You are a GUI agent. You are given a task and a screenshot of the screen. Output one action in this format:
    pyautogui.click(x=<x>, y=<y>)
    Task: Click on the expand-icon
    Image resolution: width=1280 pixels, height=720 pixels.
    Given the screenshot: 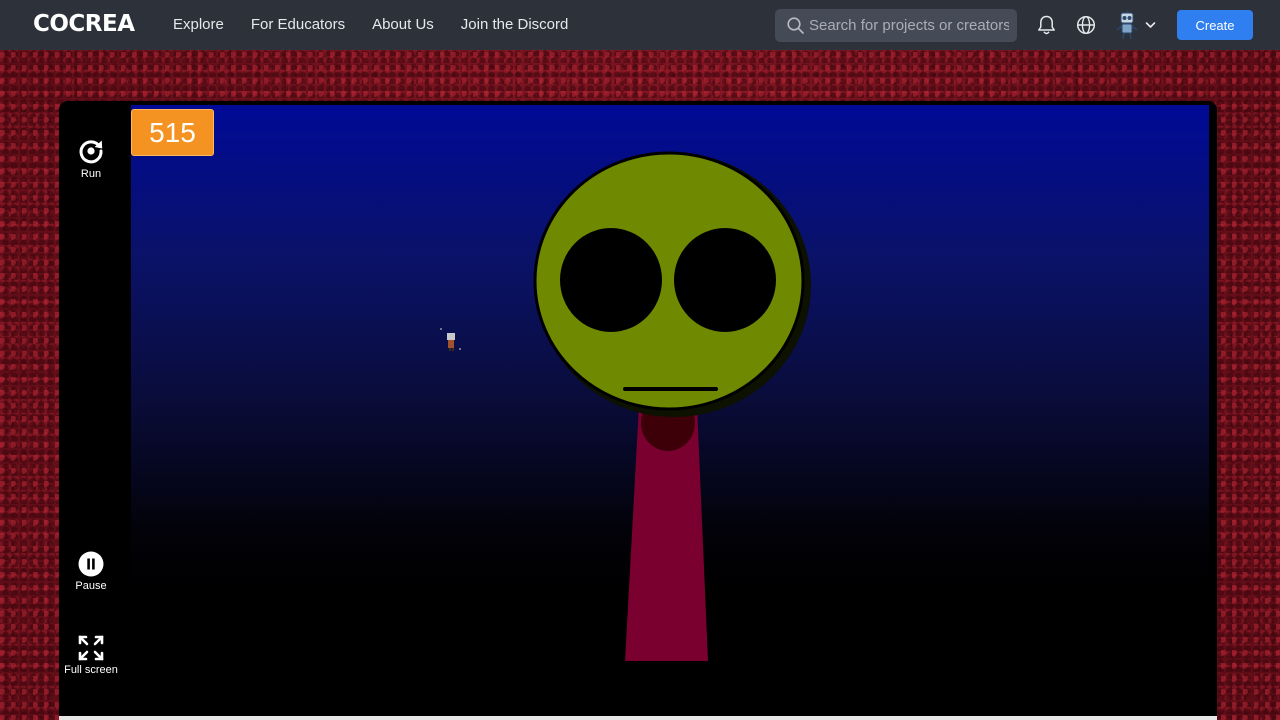 What is the action you would take?
    pyautogui.click(x=91, y=648)
    